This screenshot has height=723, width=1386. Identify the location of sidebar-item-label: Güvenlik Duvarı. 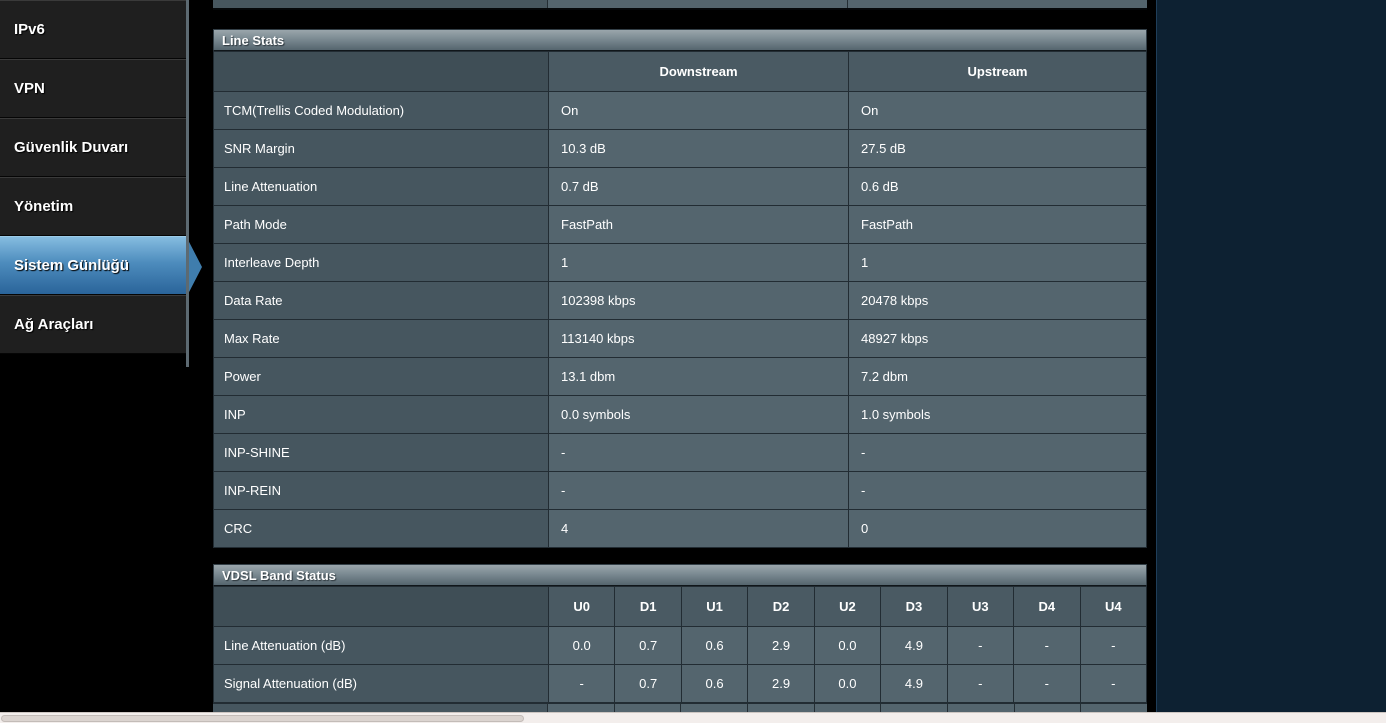
(71, 147).